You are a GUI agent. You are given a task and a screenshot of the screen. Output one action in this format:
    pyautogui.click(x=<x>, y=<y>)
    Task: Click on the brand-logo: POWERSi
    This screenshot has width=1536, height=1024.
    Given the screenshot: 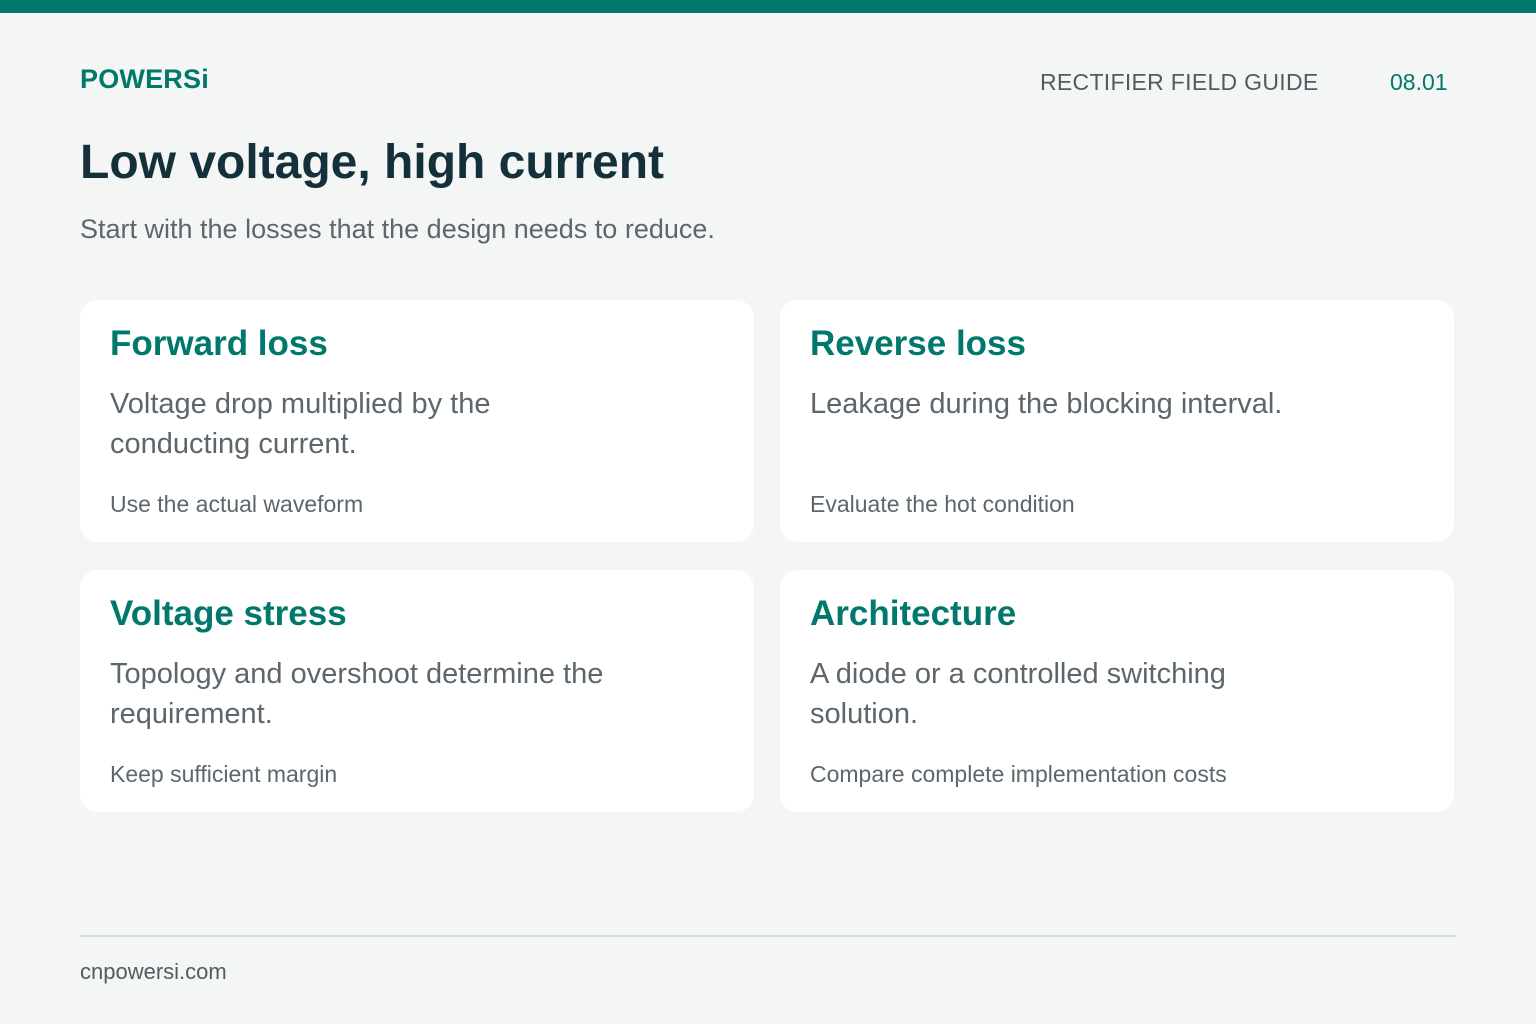 What is the action you would take?
    pyautogui.click(x=144, y=79)
    